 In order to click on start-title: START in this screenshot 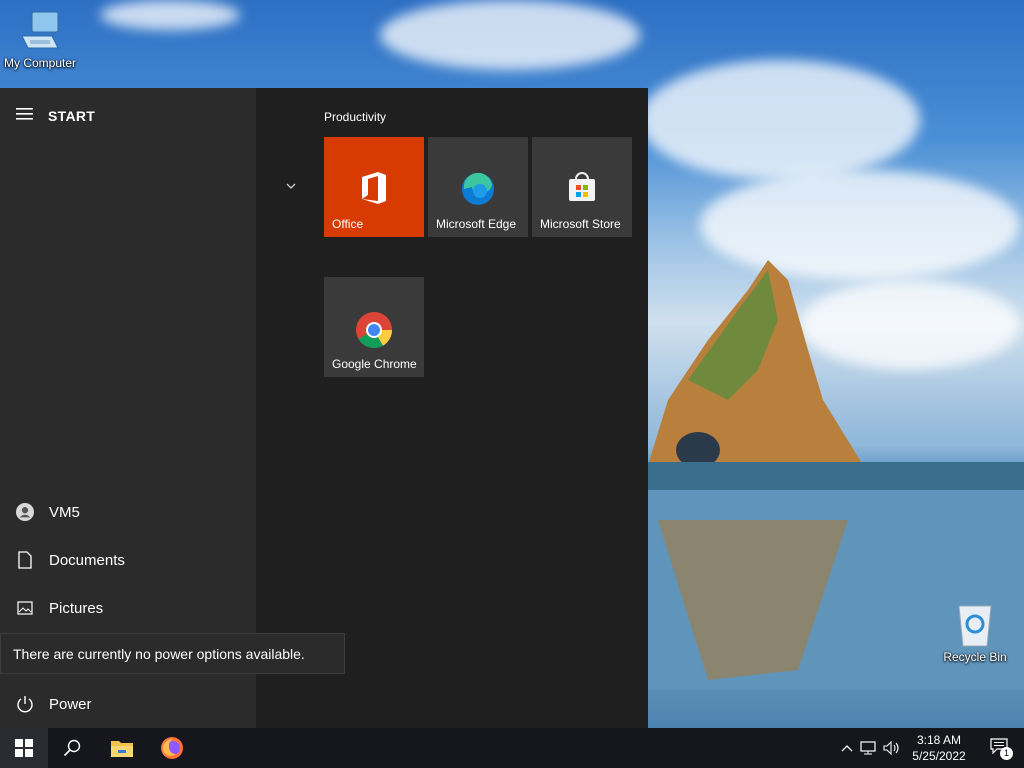, I will do `click(72, 116)`.